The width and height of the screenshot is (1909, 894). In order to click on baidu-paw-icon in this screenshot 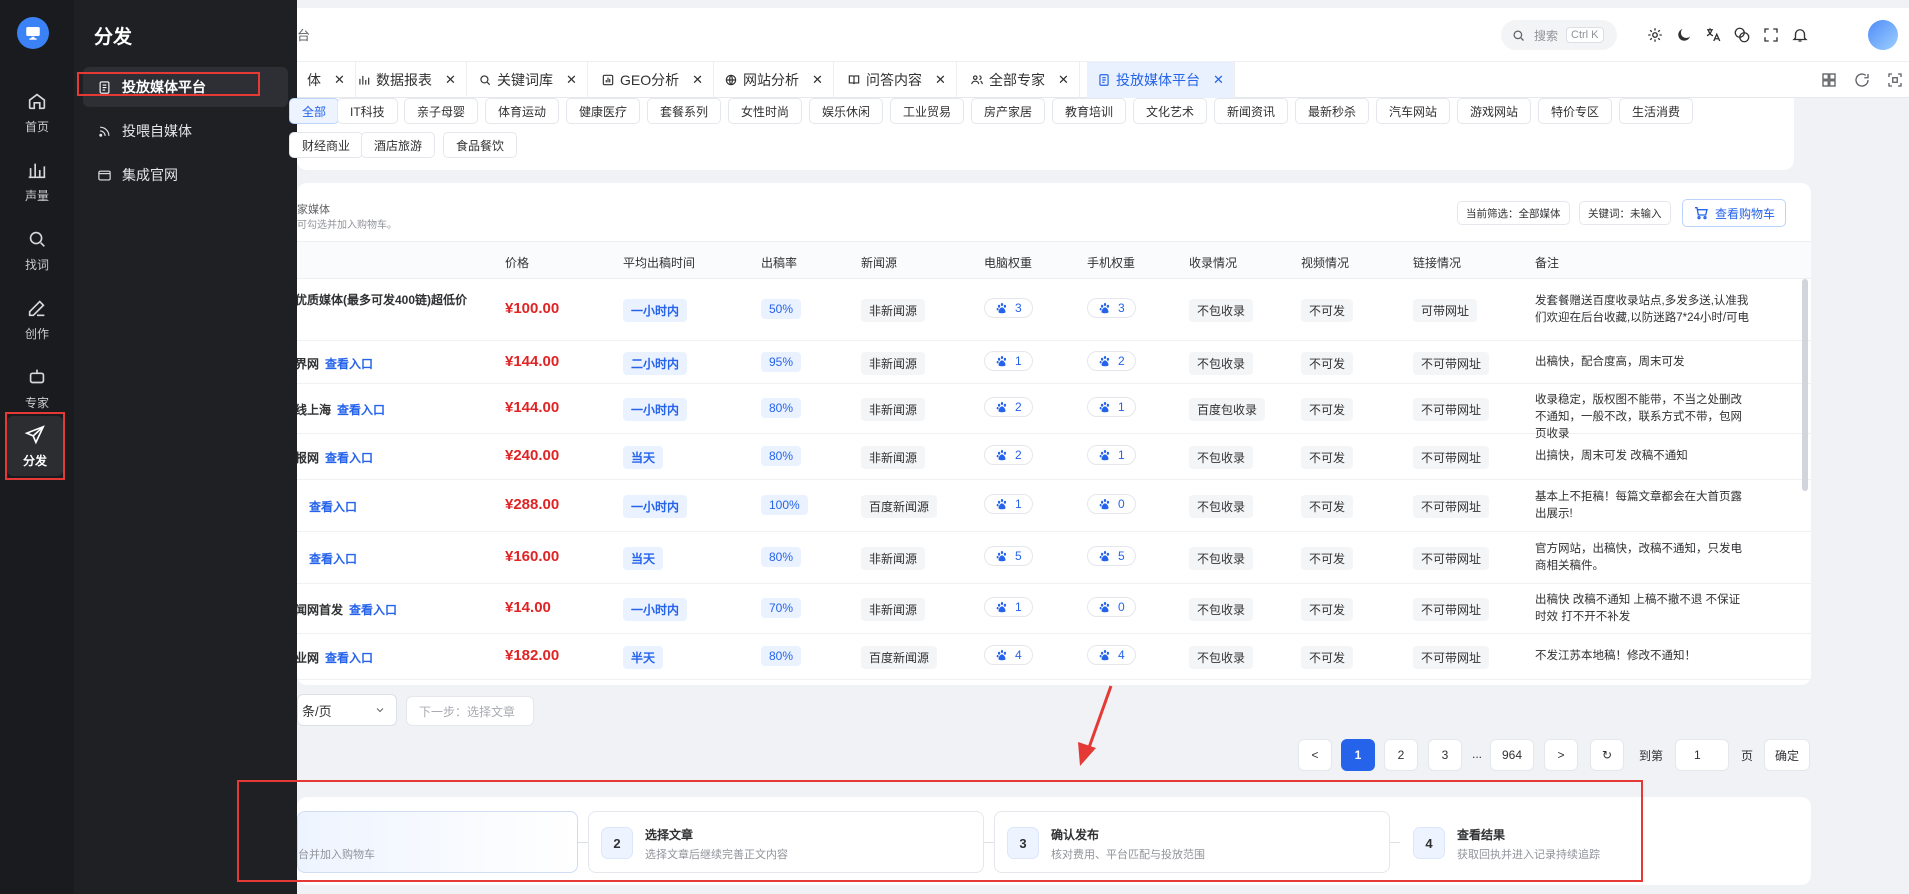, I will do `click(1001, 607)`.